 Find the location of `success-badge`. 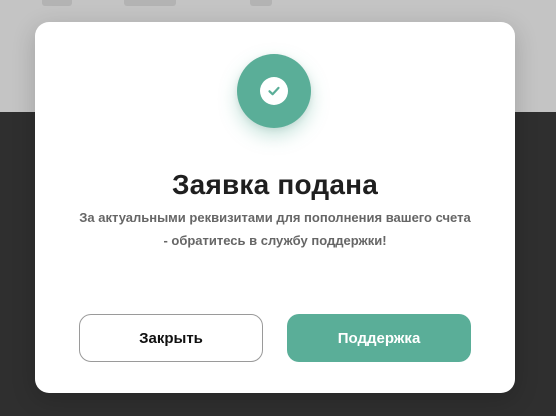

success-badge is located at coordinates (274, 91).